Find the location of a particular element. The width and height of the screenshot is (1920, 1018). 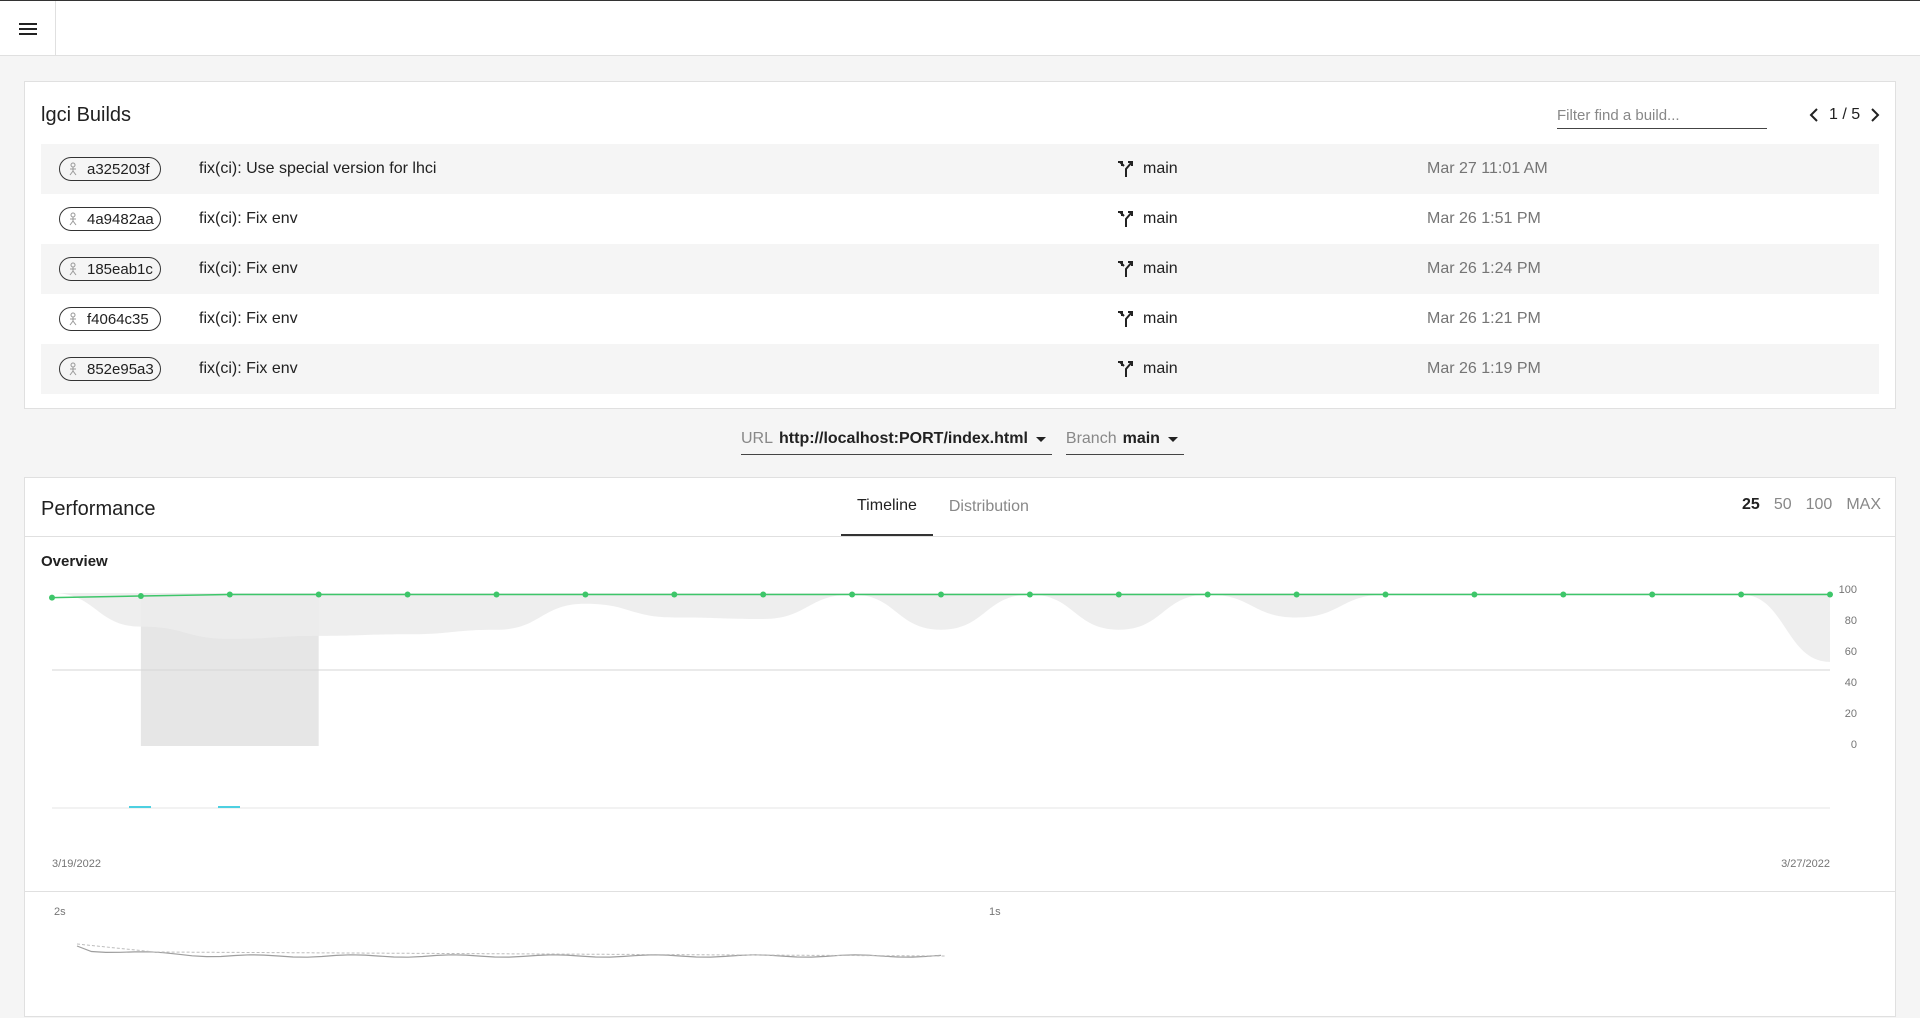

build-time: Mar 26 1:51 PM is located at coordinates (1484, 218).